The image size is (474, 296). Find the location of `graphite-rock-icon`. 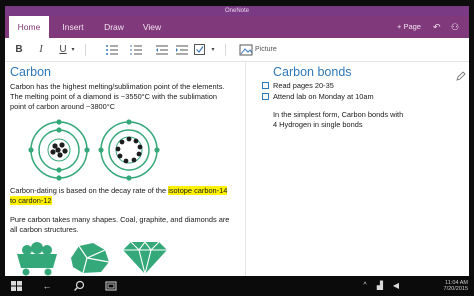

graphite-rock-icon is located at coordinates (90, 258).